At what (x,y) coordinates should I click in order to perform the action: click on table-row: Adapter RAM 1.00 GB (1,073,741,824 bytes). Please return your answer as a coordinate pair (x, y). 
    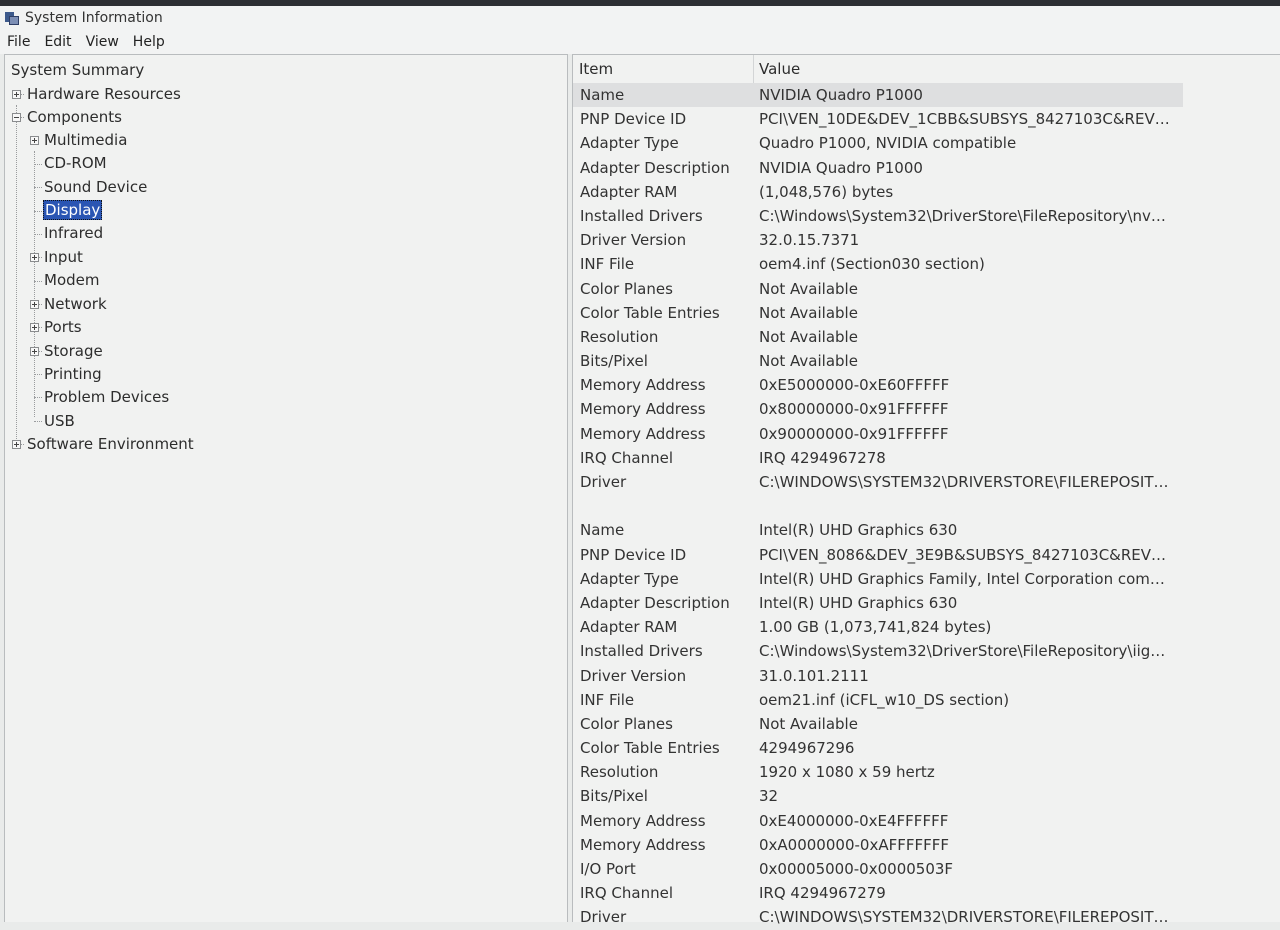
    Looking at the image, I should click on (926, 627).